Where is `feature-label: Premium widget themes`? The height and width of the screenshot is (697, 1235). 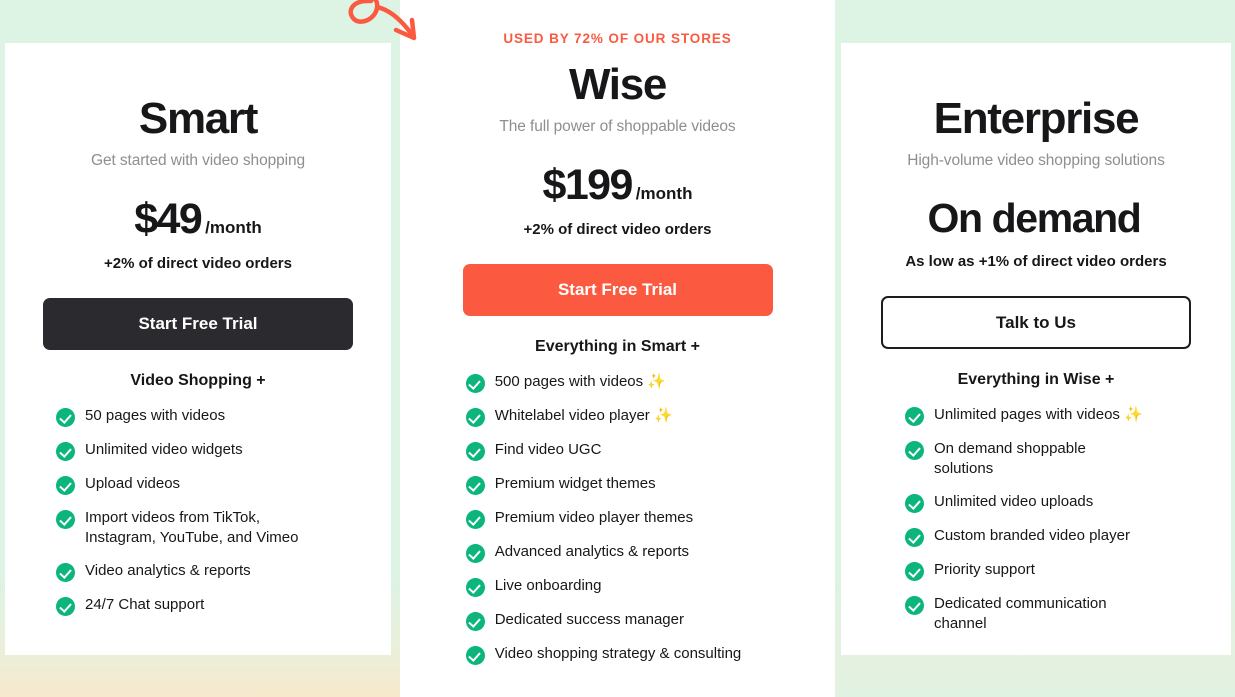
feature-label: Premium widget themes is located at coordinates (575, 484).